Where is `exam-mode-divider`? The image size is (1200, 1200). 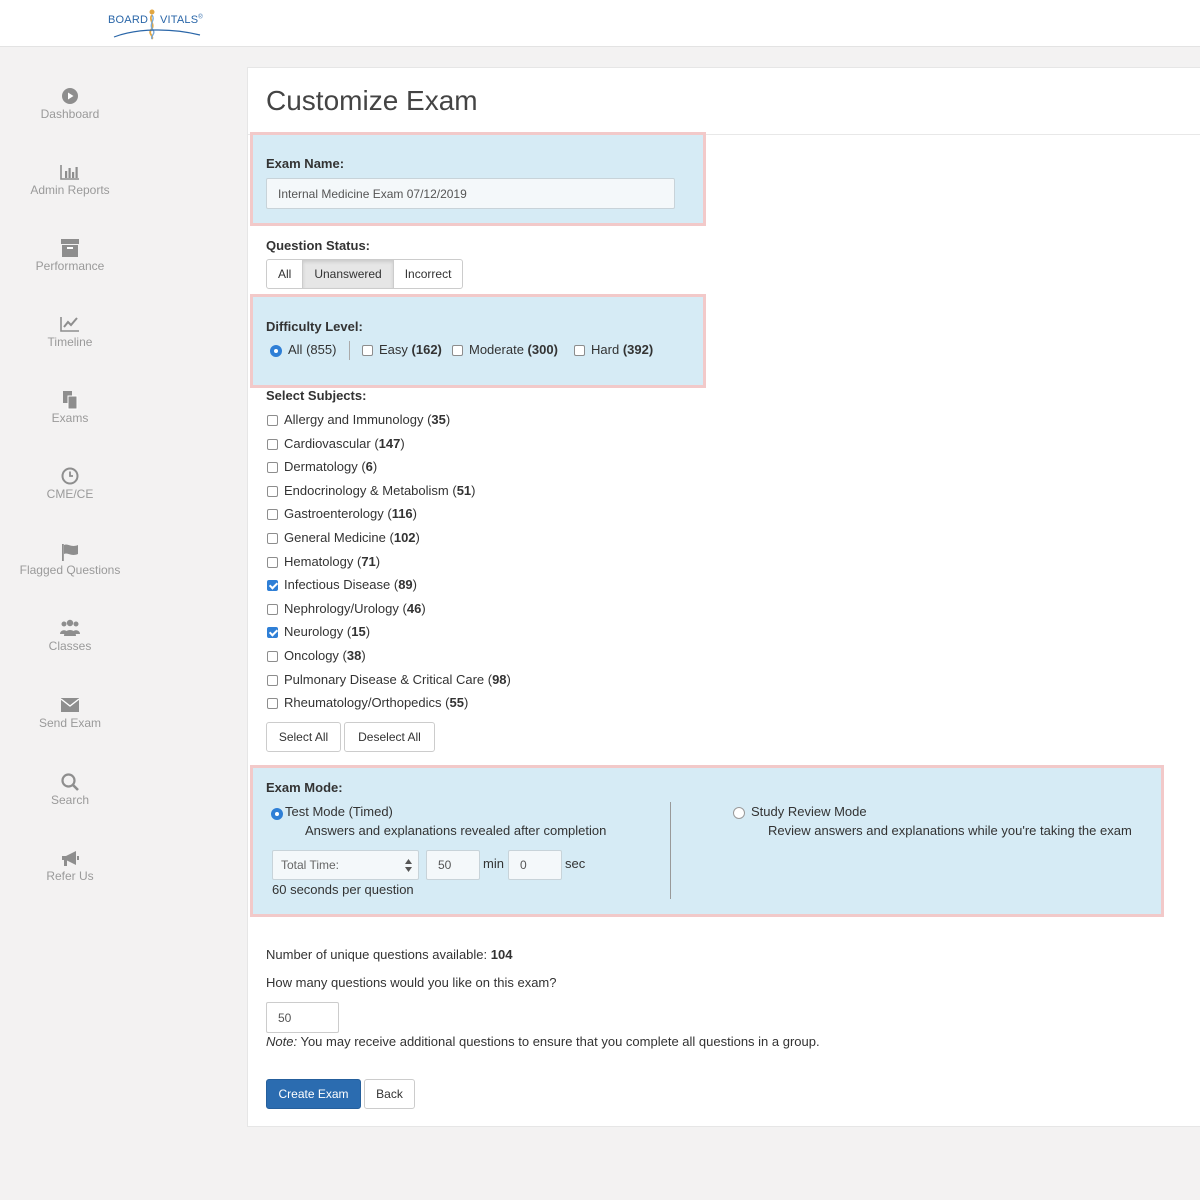
exam-mode-divider is located at coordinates (670, 850).